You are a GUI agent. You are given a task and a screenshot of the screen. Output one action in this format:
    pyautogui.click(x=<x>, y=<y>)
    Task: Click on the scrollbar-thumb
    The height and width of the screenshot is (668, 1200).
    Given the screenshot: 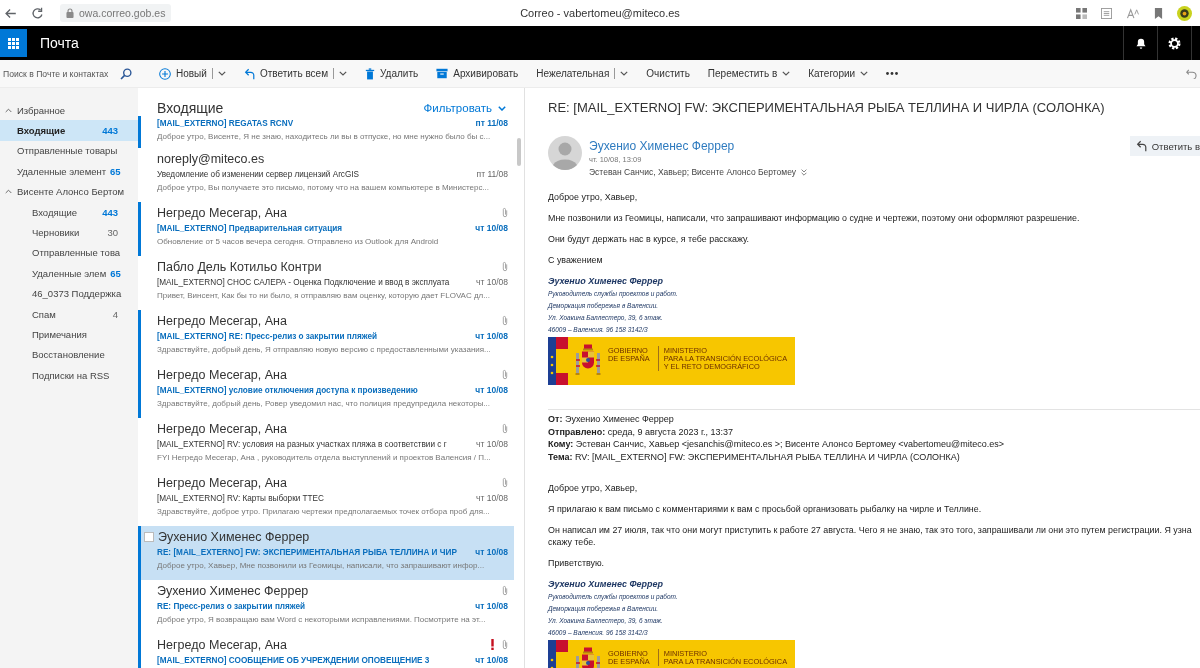 What is the action you would take?
    pyautogui.click(x=519, y=152)
    